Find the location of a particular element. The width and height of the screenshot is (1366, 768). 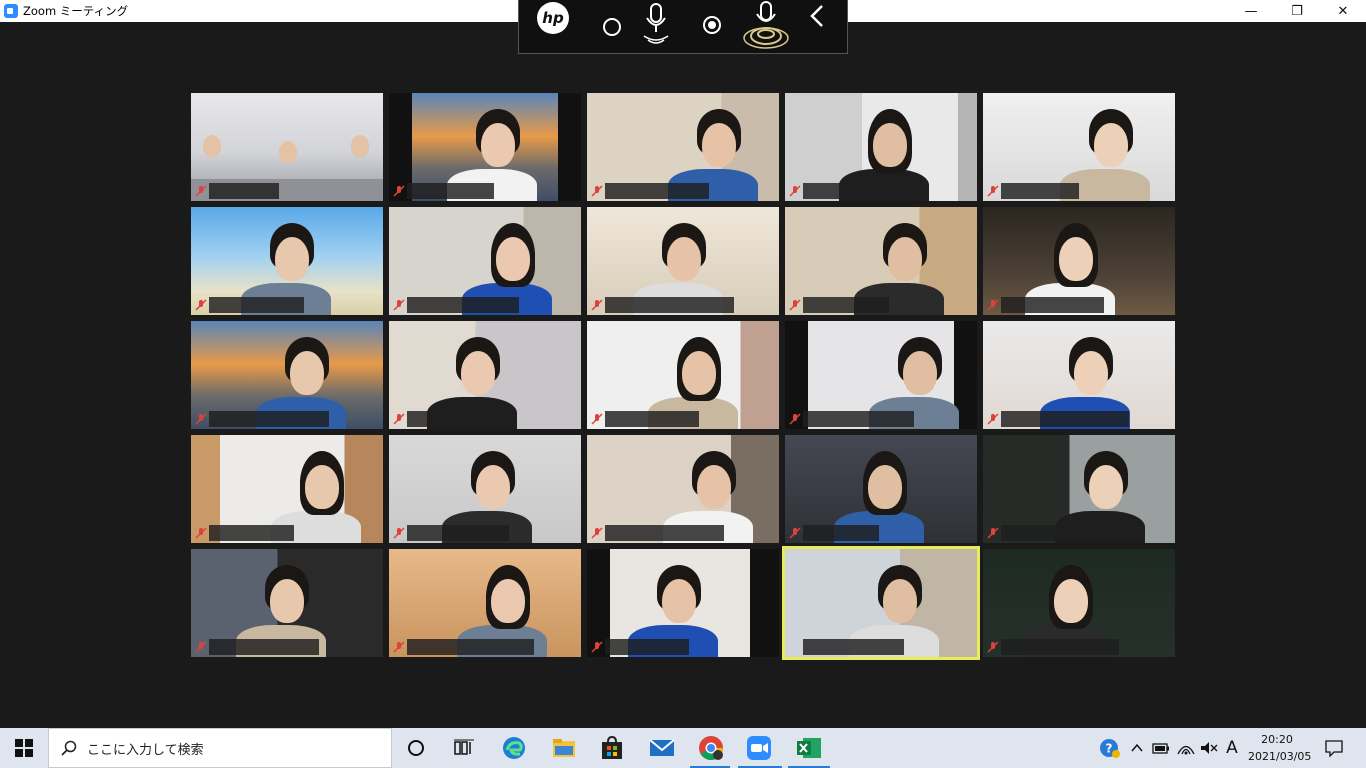

windows-logo-icon is located at coordinates (24, 748).